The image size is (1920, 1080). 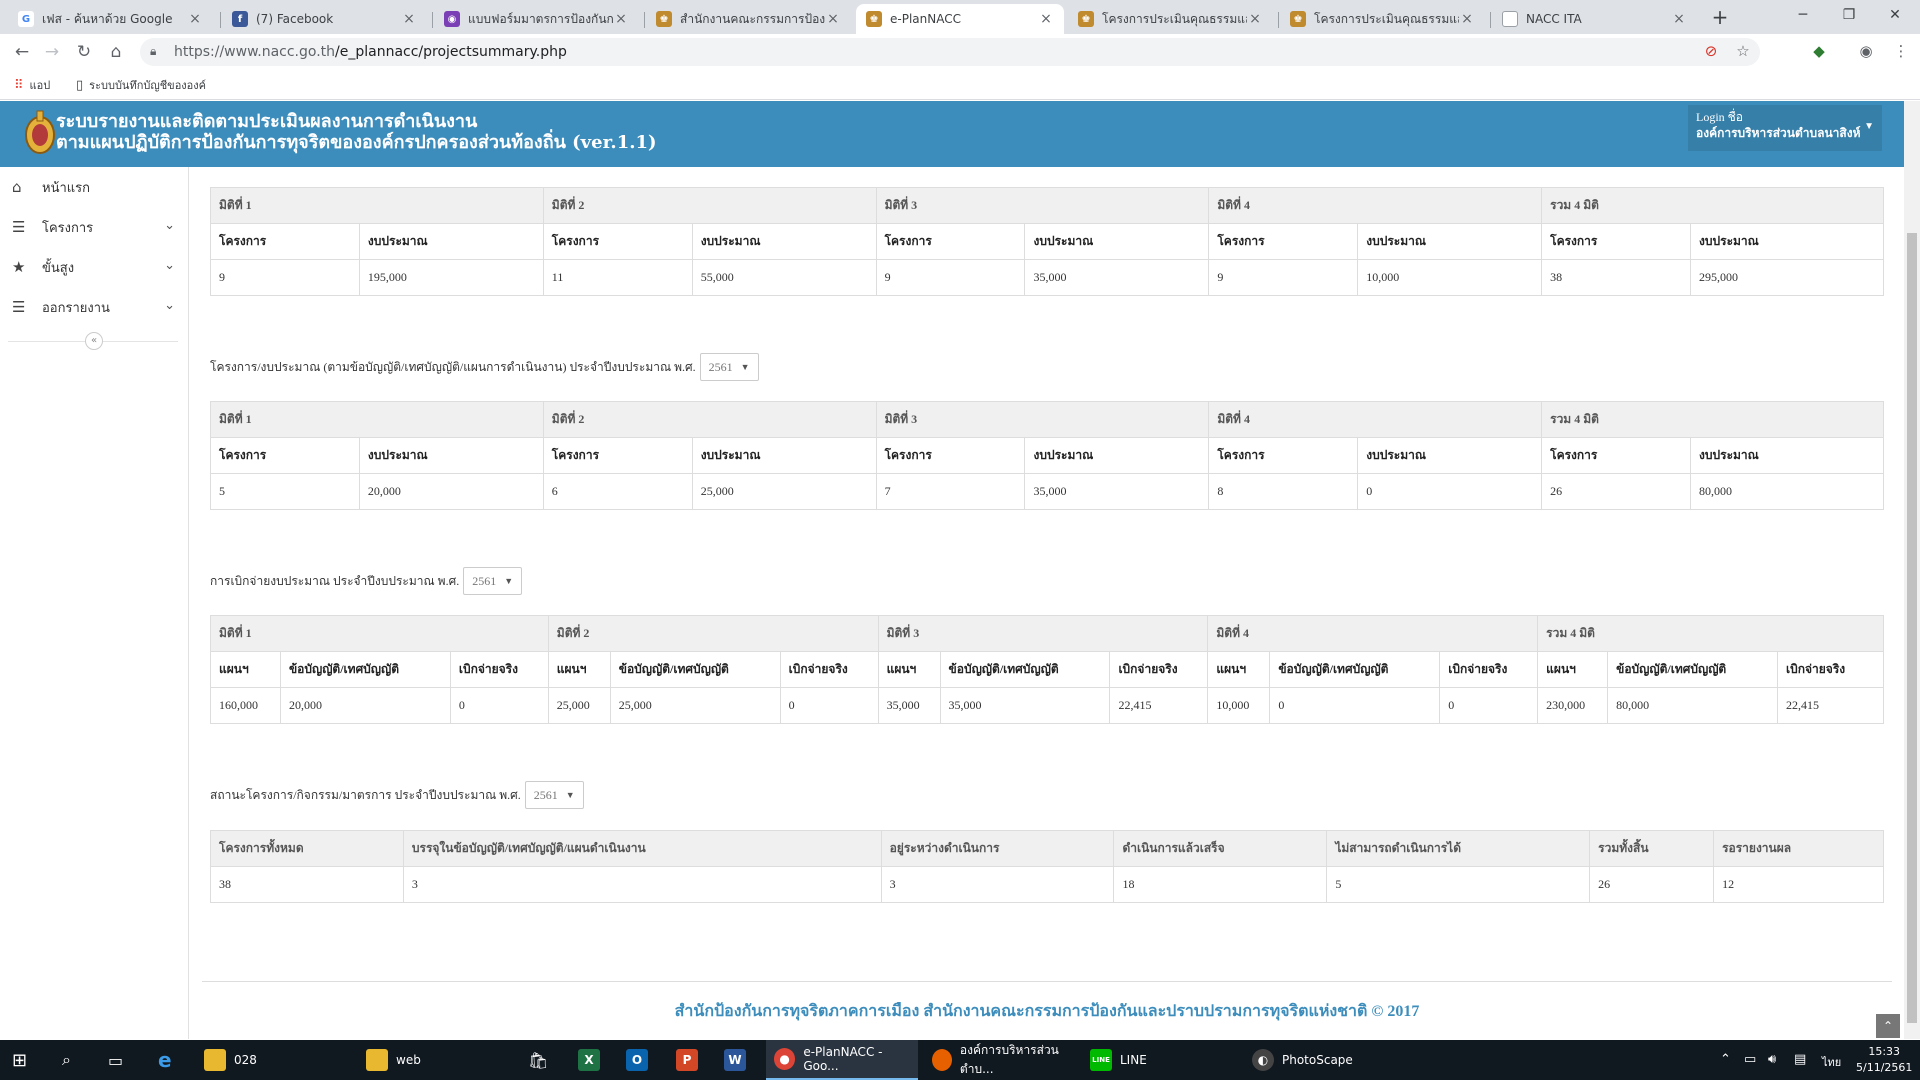 What do you see at coordinates (84, 52) in the screenshot?
I see `reload-button: ↻` at bounding box center [84, 52].